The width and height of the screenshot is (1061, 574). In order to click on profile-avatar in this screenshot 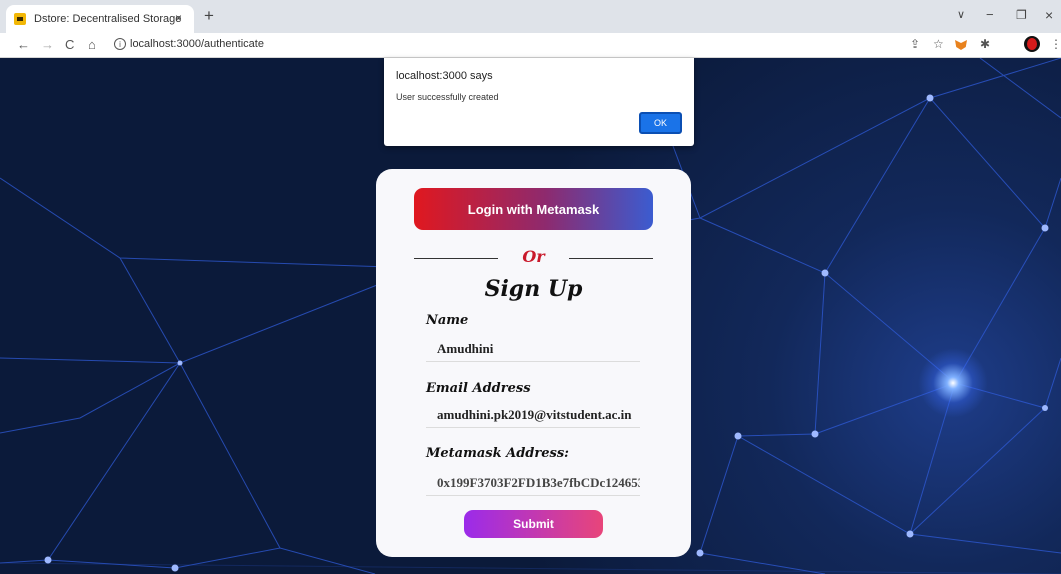, I will do `click(1032, 44)`.